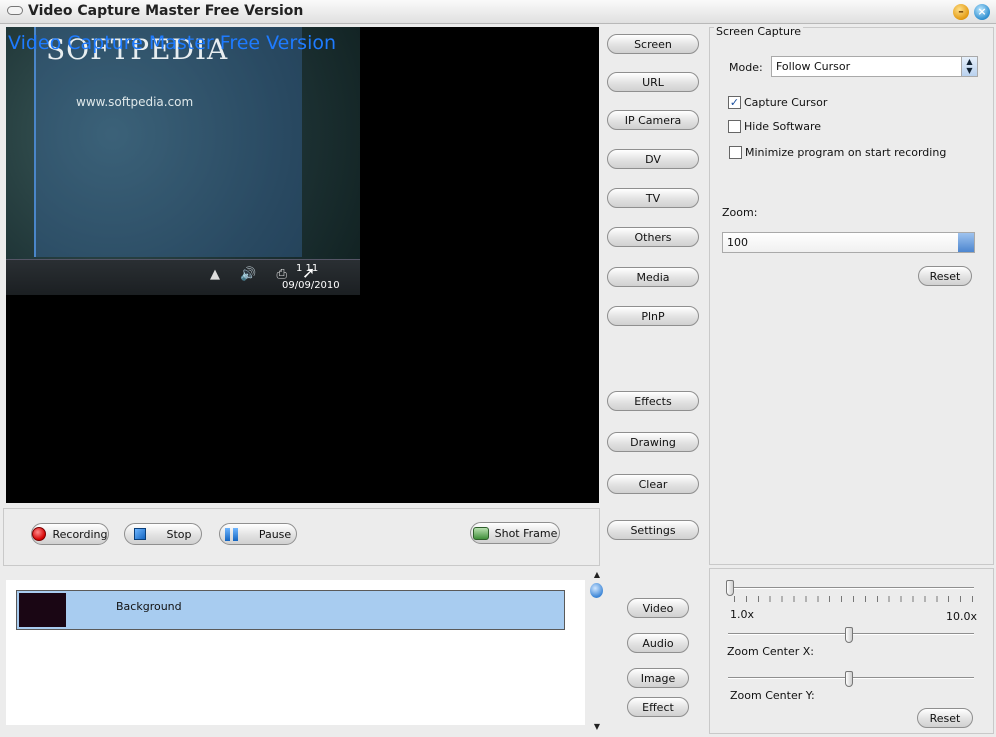  Describe the element at coordinates (658, 707) in the screenshot. I see `add-effect-button: Effect` at that location.